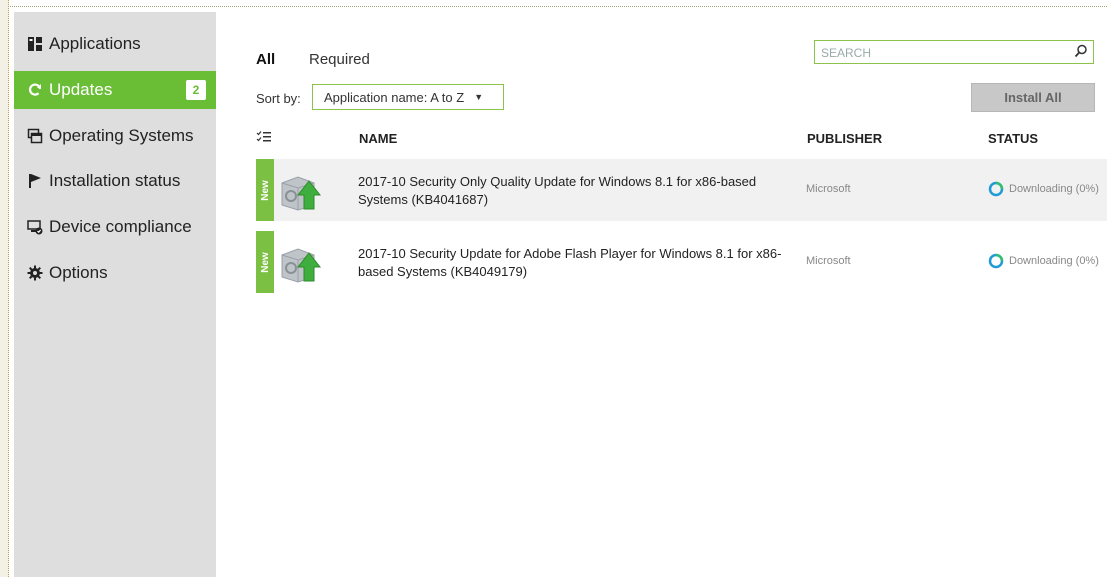  I want to click on sidebar-item-installation-status: Installation status, so click(115, 181).